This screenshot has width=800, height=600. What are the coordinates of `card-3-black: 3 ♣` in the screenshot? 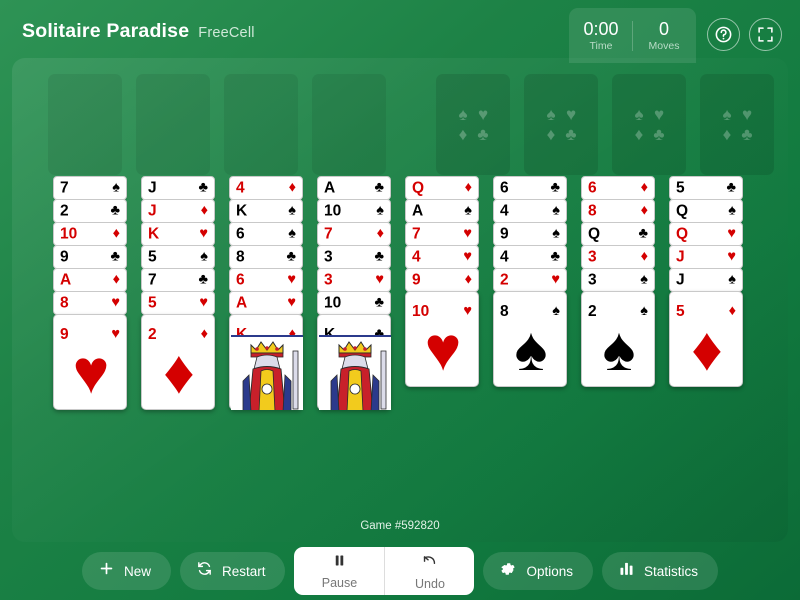 It's located at (354, 257).